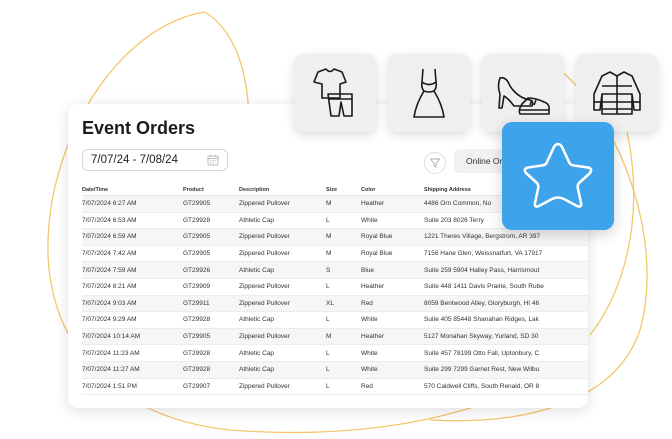 Image resolution: width=672 pixels, height=439 pixels. Describe the element at coordinates (109, 320) in the screenshot. I see `cell-datetime: 7/07/2024 9:29 AM` at that location.